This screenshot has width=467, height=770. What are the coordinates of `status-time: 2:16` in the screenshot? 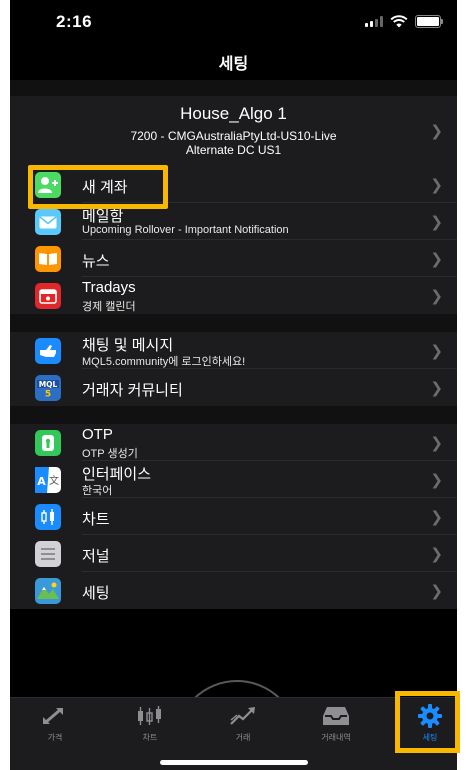 It's located at (74, 21).